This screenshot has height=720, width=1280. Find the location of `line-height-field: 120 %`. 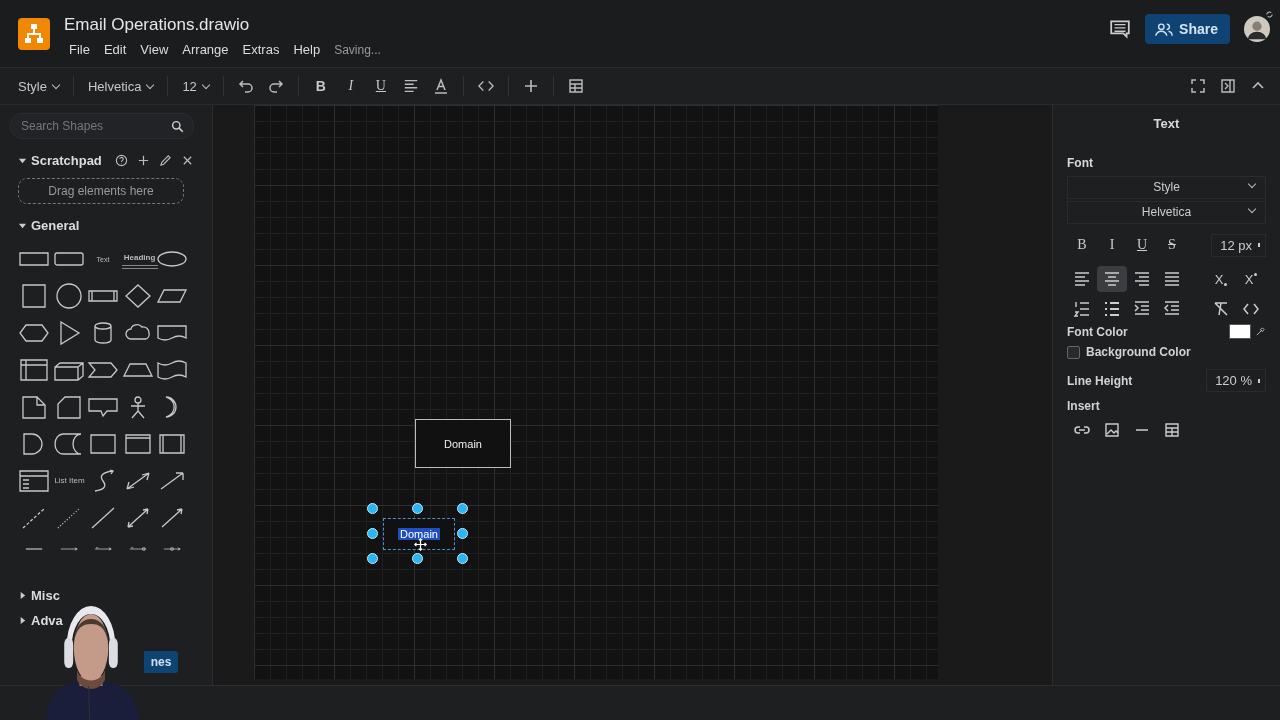

line-height-field: 120 % is located at coordinates (1236, 380).